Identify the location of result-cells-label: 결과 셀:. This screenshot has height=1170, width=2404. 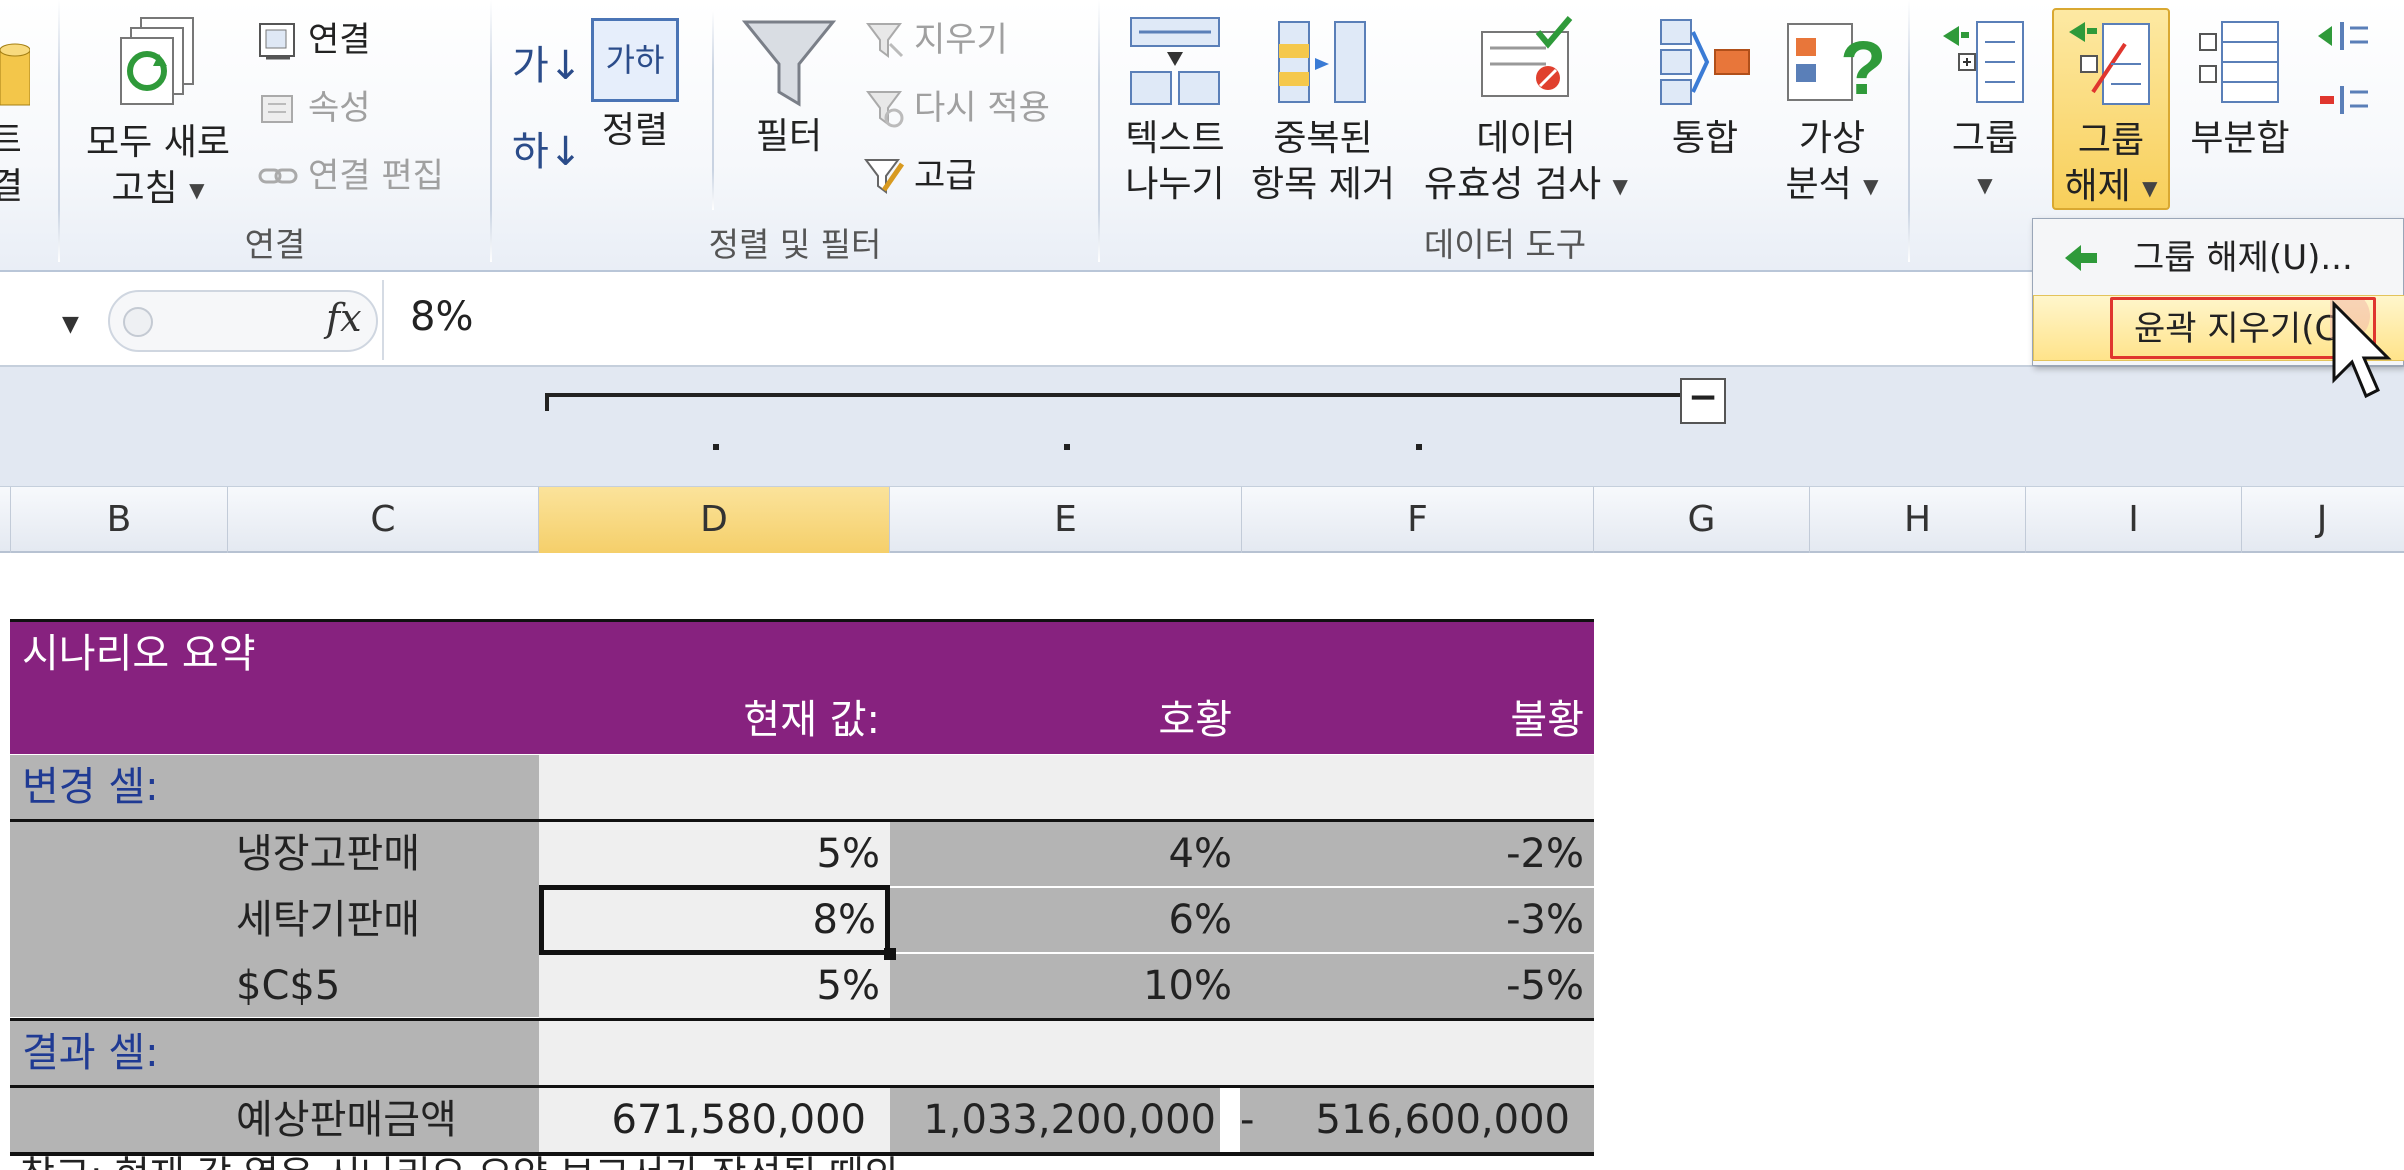
(274, 1053).